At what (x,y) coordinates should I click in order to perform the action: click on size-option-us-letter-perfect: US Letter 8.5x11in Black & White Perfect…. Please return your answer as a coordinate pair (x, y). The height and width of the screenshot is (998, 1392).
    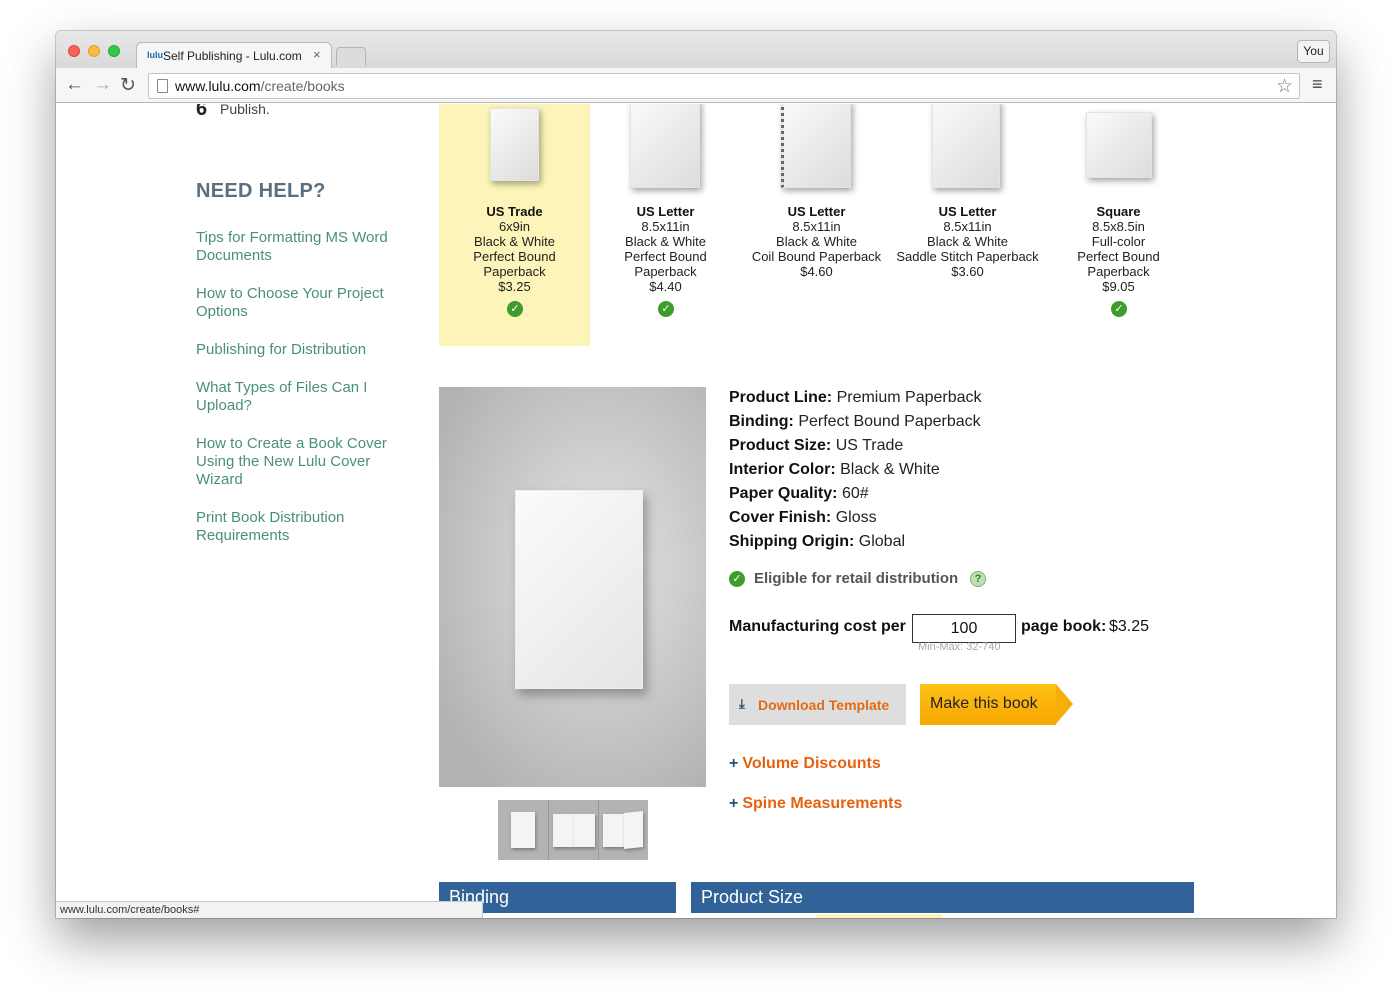
    Looking at the image, I should click on (665, 225).